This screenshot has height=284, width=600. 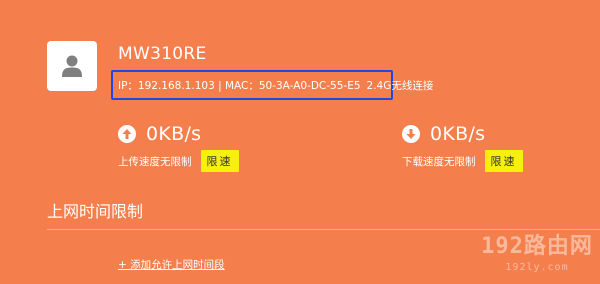 I want to click on user-icon, so click(x=72, y=66).